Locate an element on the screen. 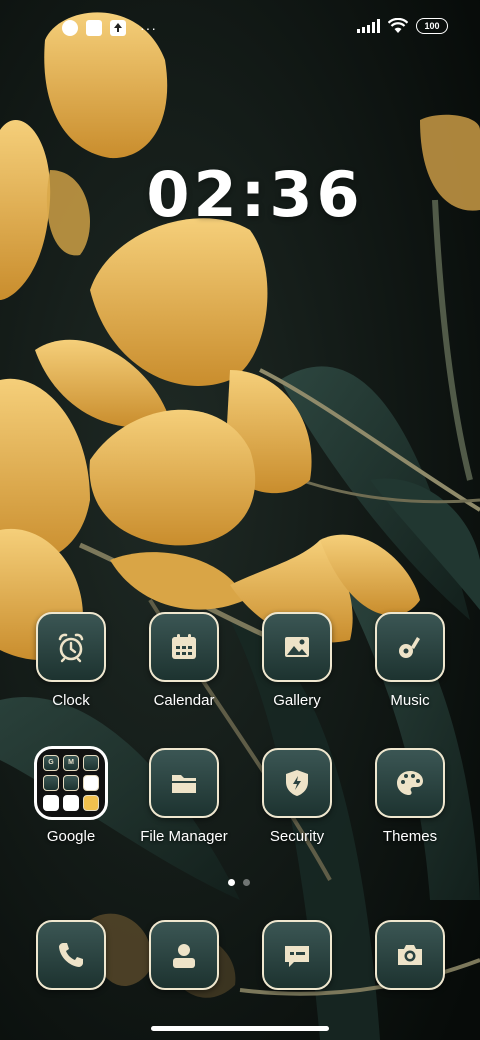 The image size is (480, 1040). app-label: Google is located at coordinates (71, 836).